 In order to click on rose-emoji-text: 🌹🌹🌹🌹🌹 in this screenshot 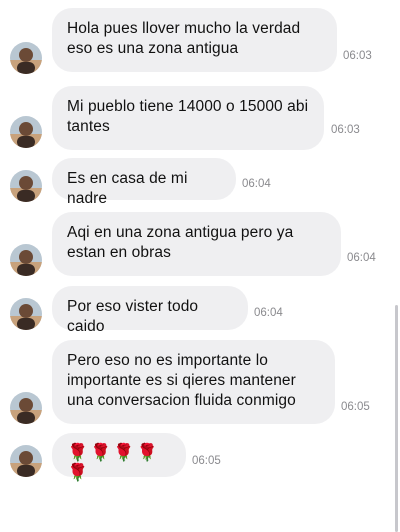, I will do `click(113, 462)`.